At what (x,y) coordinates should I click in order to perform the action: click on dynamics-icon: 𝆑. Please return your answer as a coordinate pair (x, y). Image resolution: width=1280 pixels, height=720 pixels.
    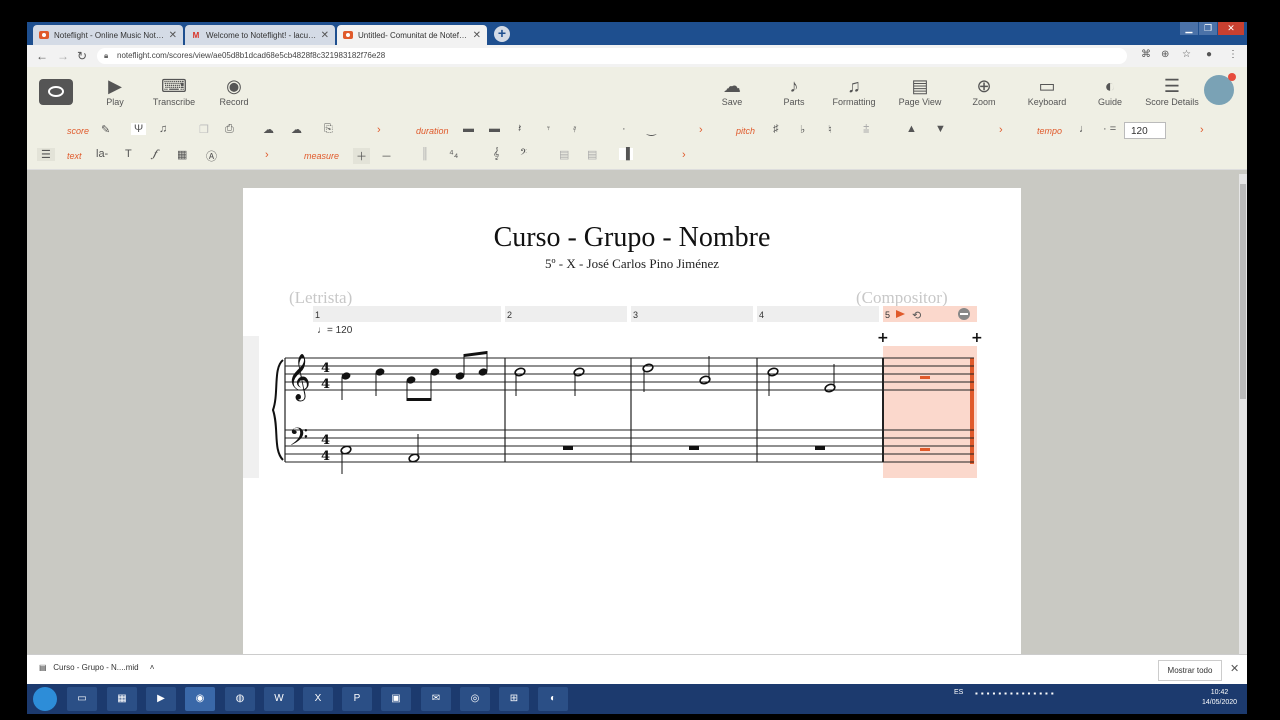
    Looking at the image, I should click on (155, 154).